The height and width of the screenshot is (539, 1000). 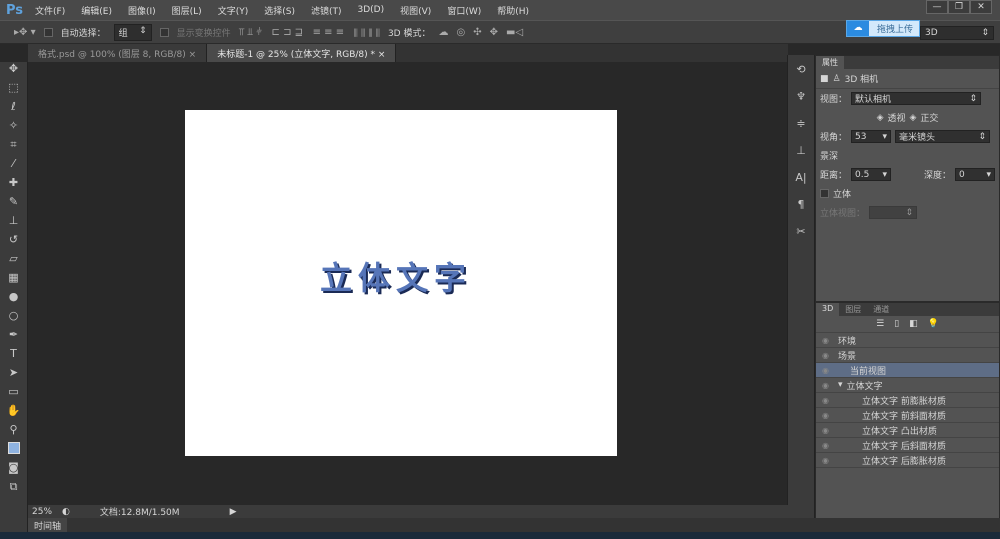 What do you see at coordinates (48, 32) in the screenshot?
I see `auto-select-checkbox` at bounding box center [48, 32].